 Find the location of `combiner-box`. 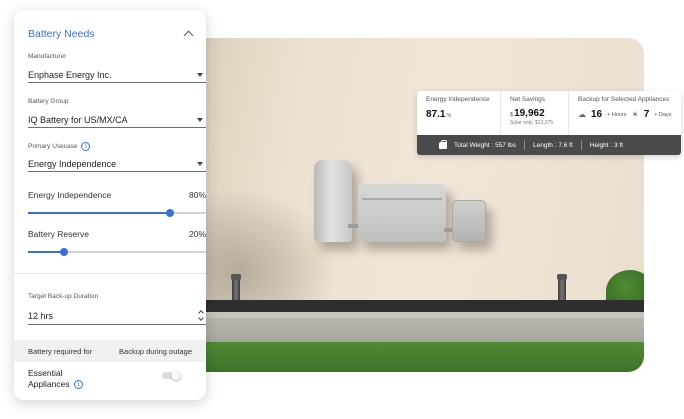

combiner-box is located at coordinates (469, 221).